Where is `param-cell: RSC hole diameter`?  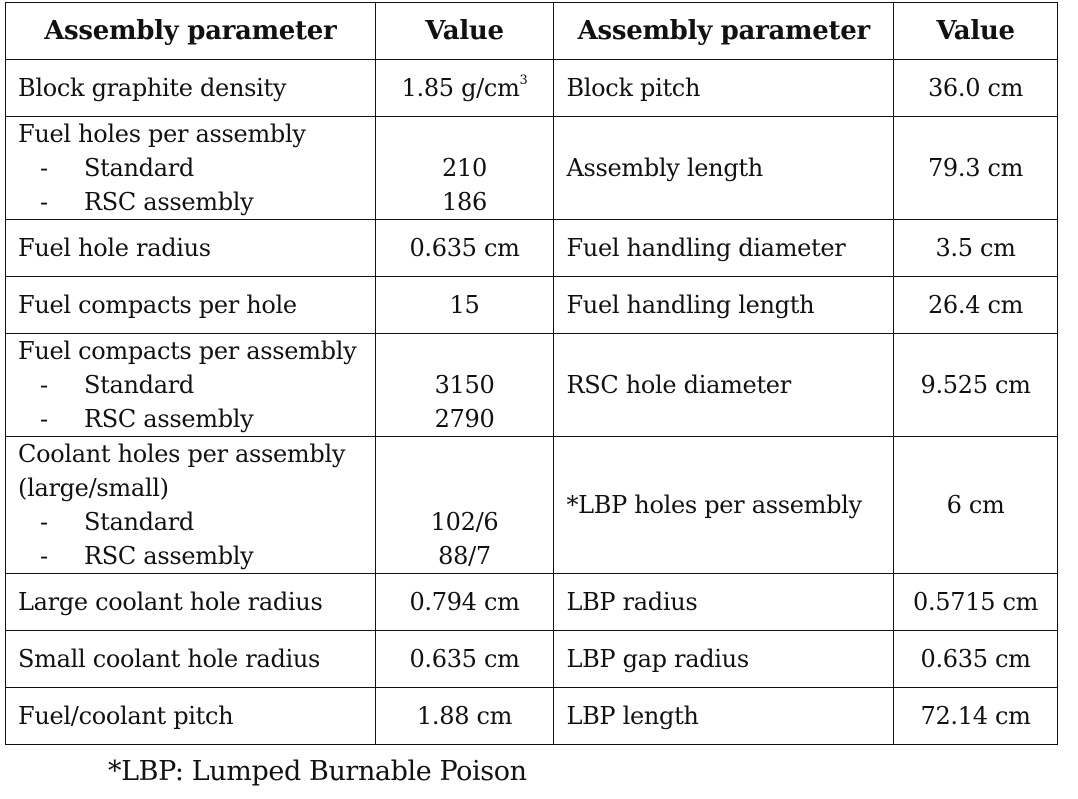
param-cell: RSC hole diameter is located at coordinates (724, 385).